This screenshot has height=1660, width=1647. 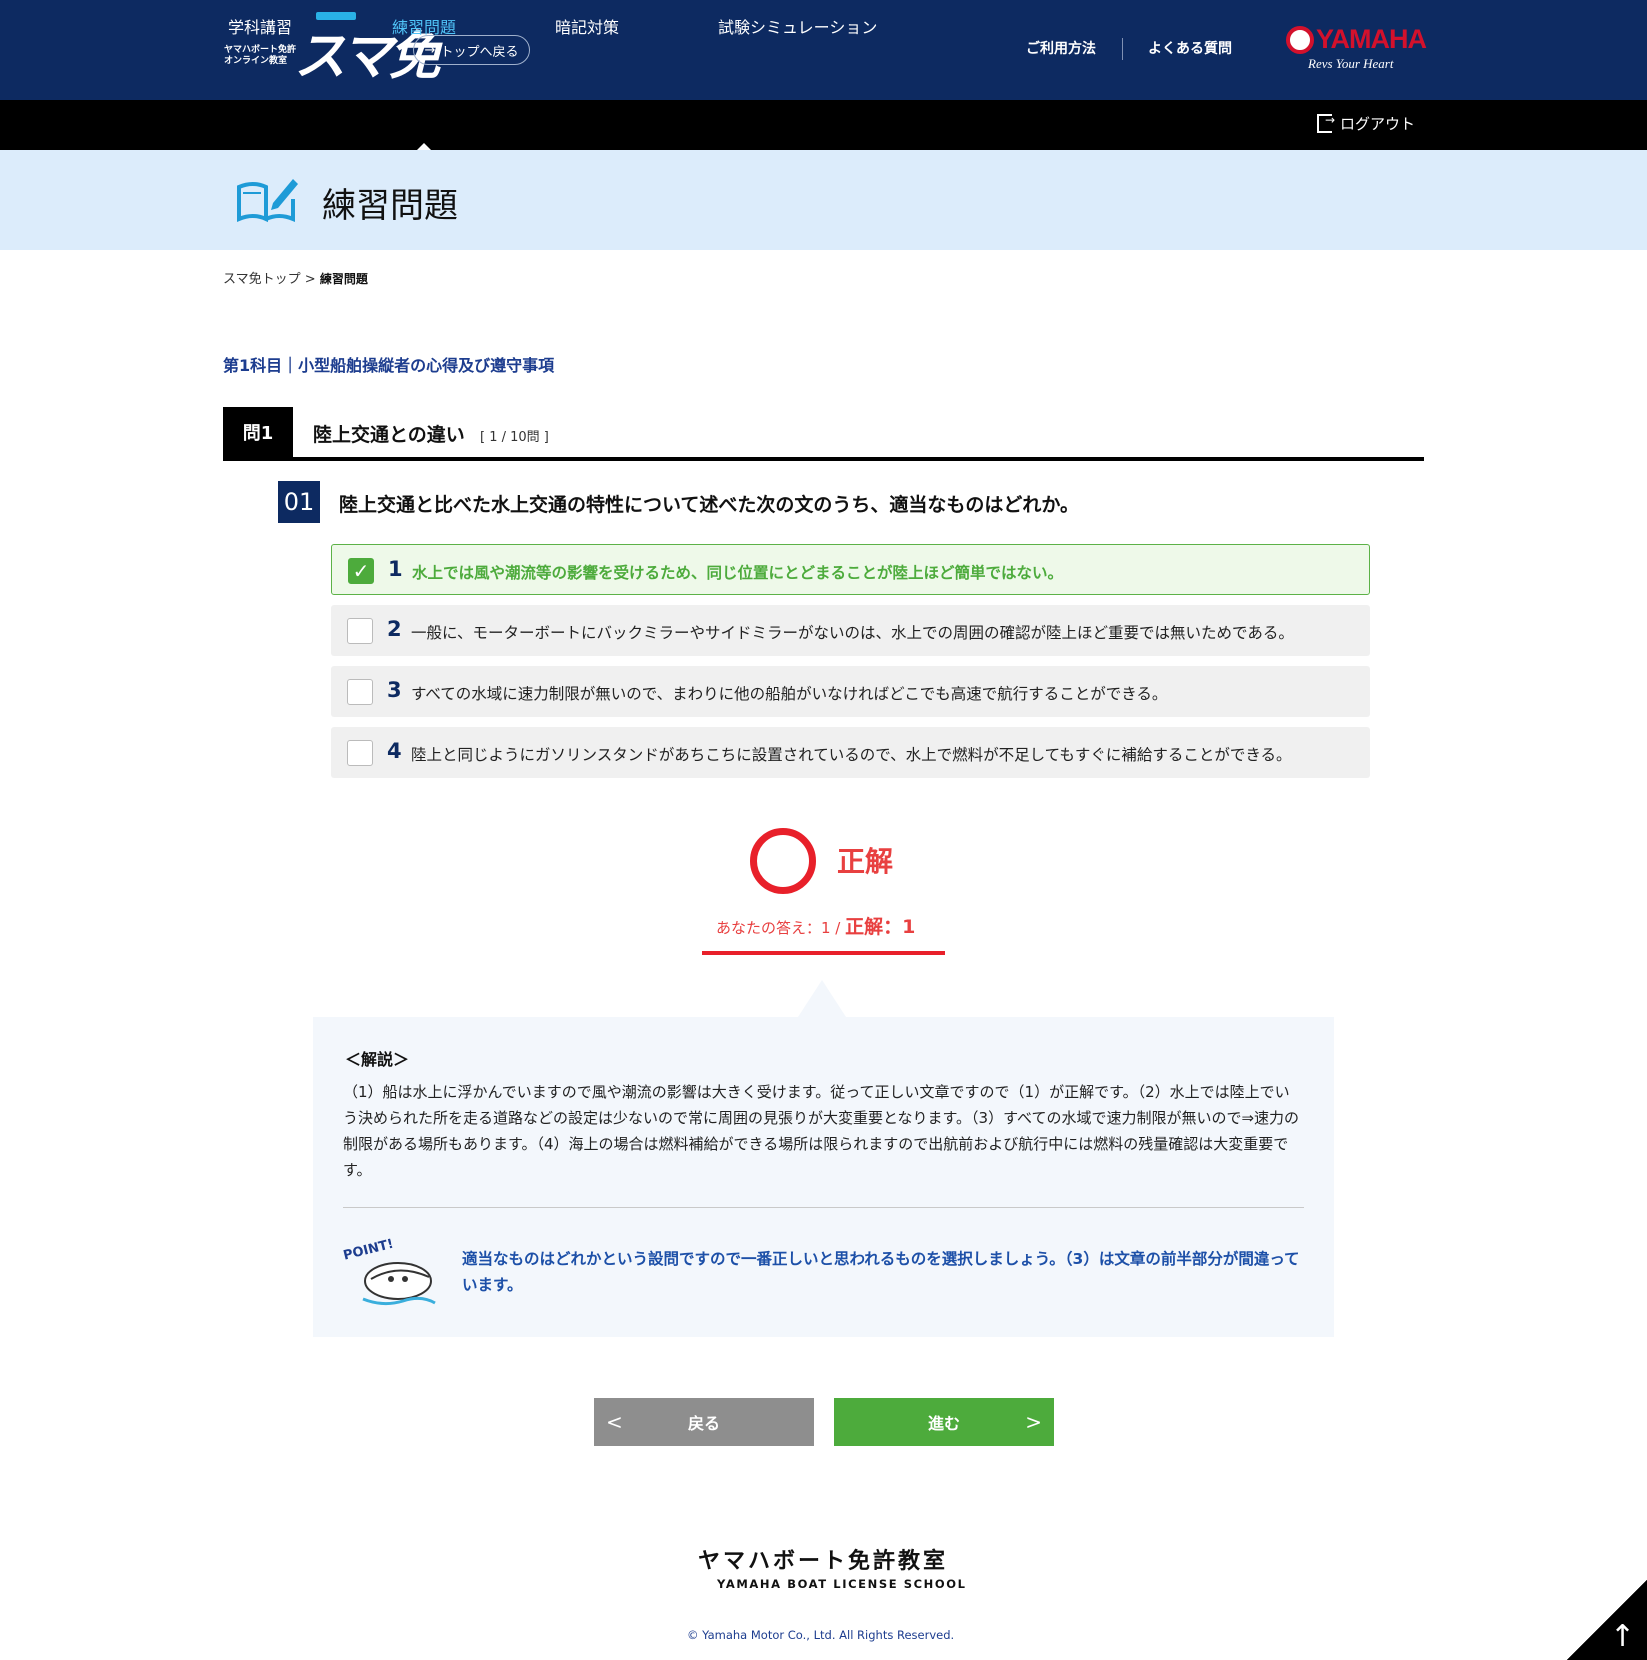 What do you see at coordinates (267, 201) in the screenshot?
I see `book-pen-icon` at bounding box center [267, 201].